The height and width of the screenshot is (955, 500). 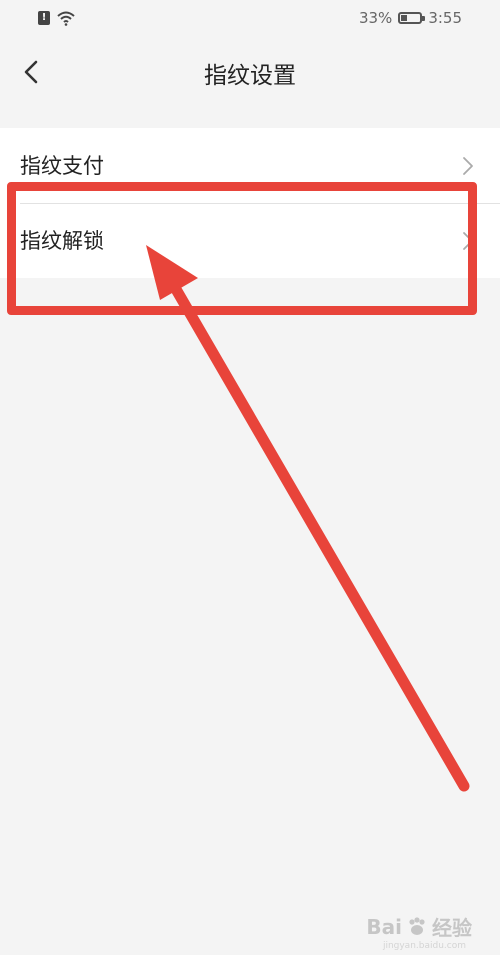 What do you see at coordinates (384, 926) in the screenshot?
I see `watermark-brand: Bai` at bounding box center [384, 926].